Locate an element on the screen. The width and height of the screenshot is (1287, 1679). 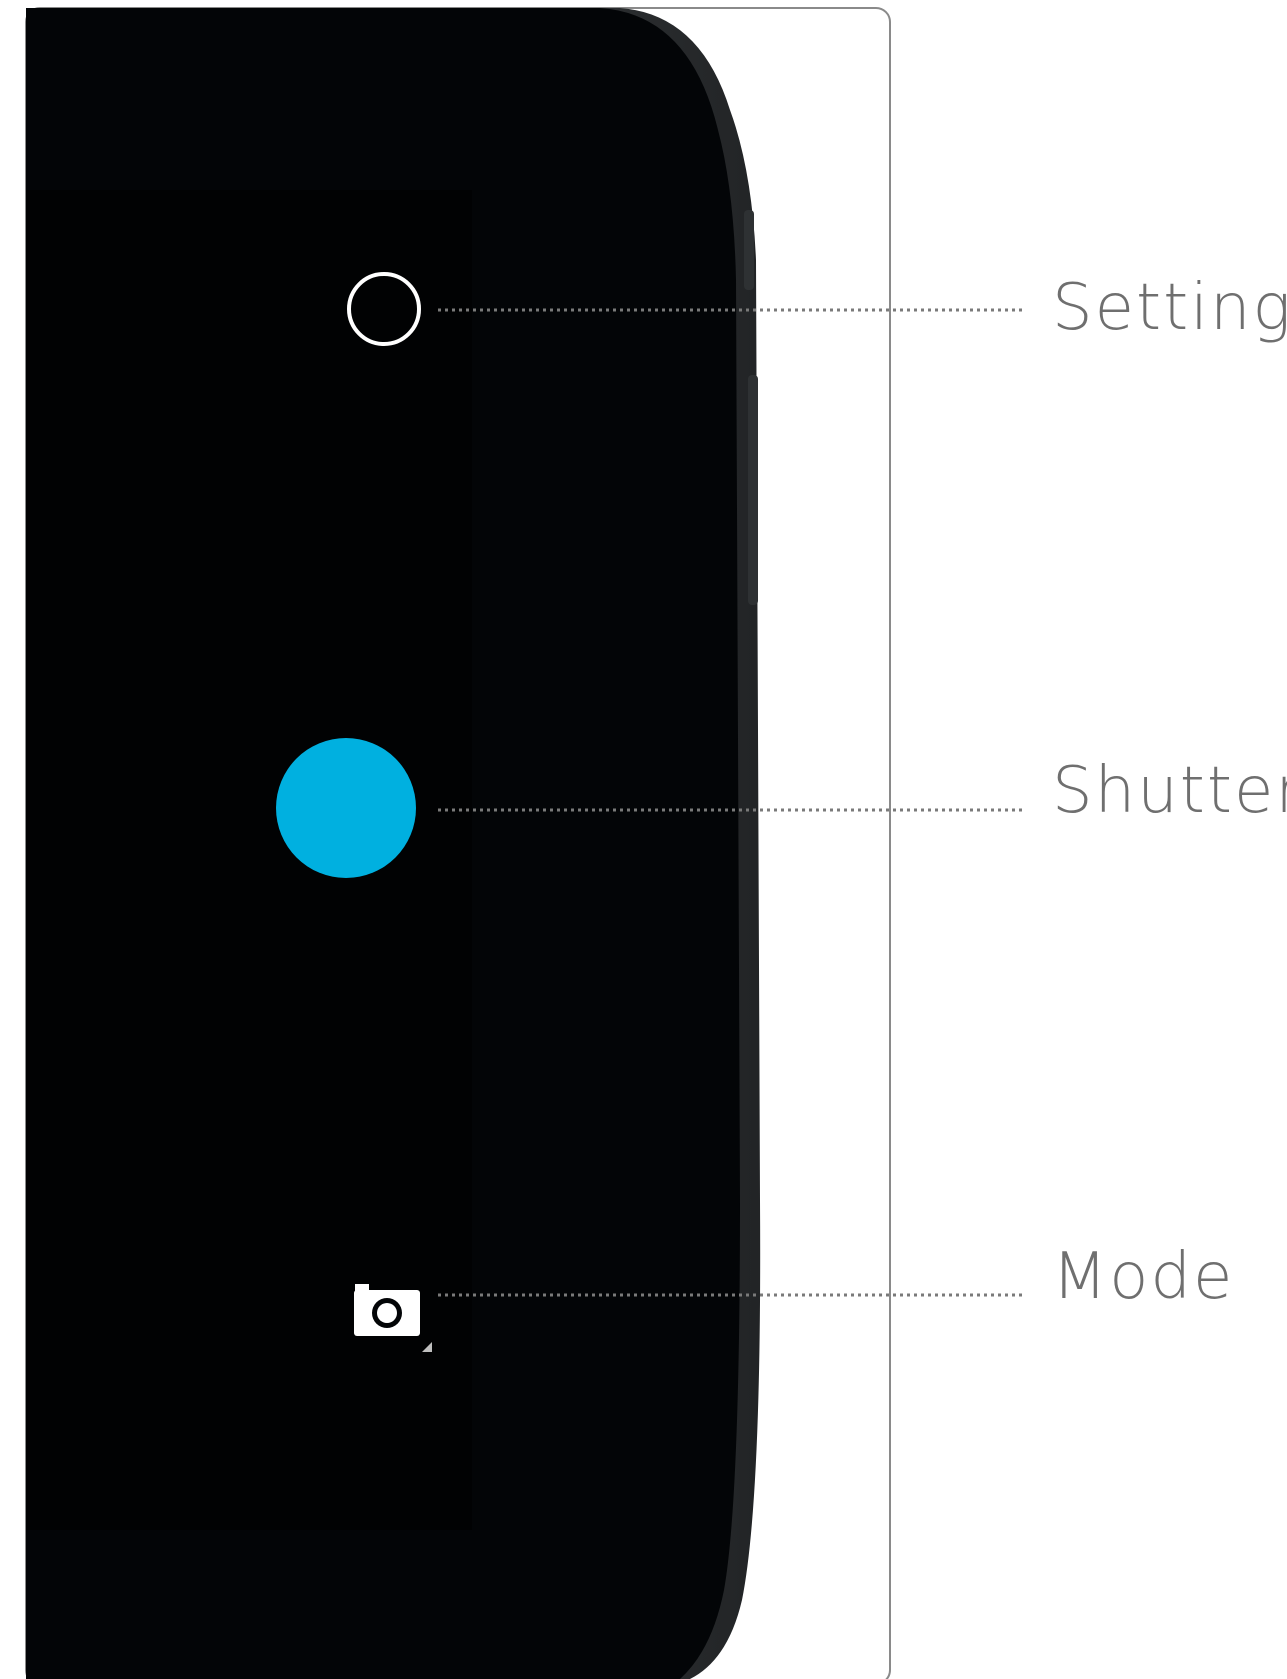
mode-label: Mode is located at coordinates (1143, 1277).